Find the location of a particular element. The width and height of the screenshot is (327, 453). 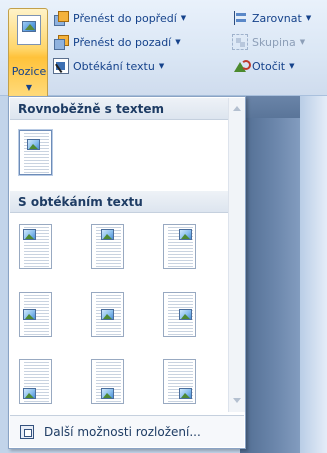

wrap-middle-left-icon is located at coordinates (29, 314).